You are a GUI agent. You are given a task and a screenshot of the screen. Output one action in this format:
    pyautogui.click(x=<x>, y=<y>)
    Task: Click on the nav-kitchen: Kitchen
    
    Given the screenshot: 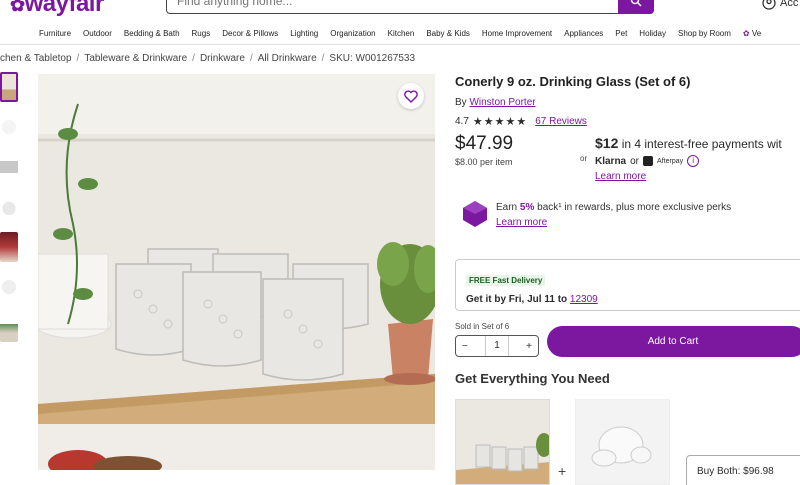 What is the action you would take?
    pyautogui.click(x=401, y=33)
    